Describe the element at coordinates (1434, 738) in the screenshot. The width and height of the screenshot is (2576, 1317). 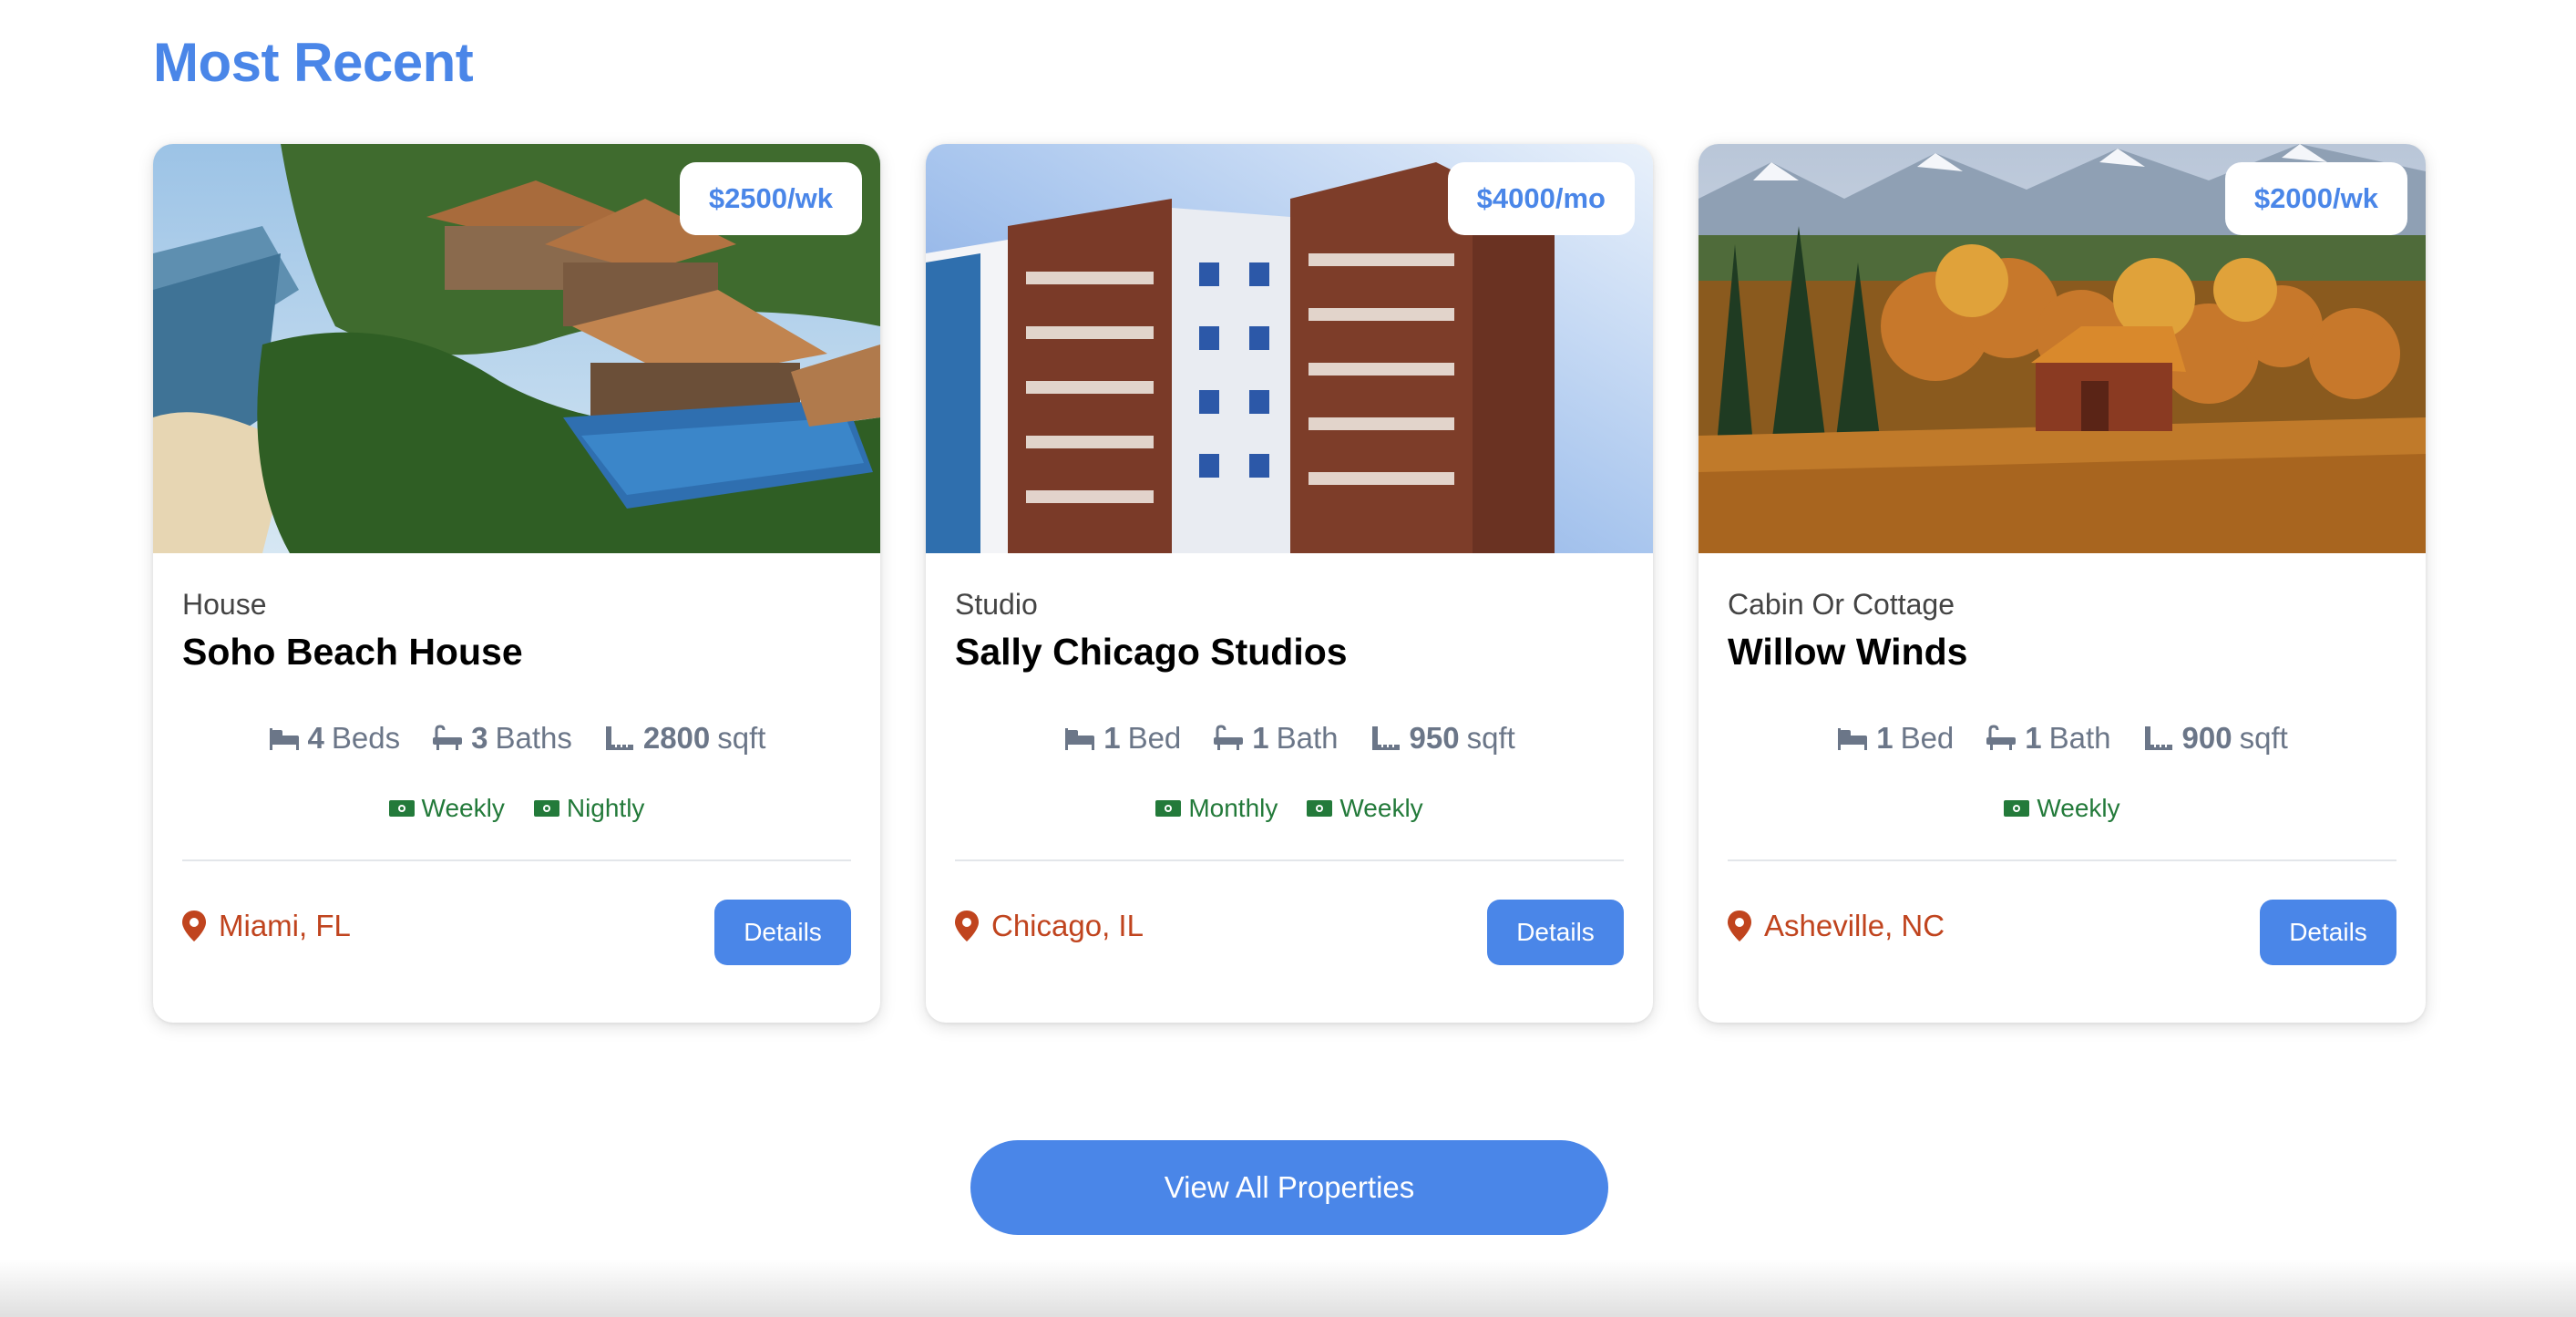
I see `sqft-value: 950` at that location.